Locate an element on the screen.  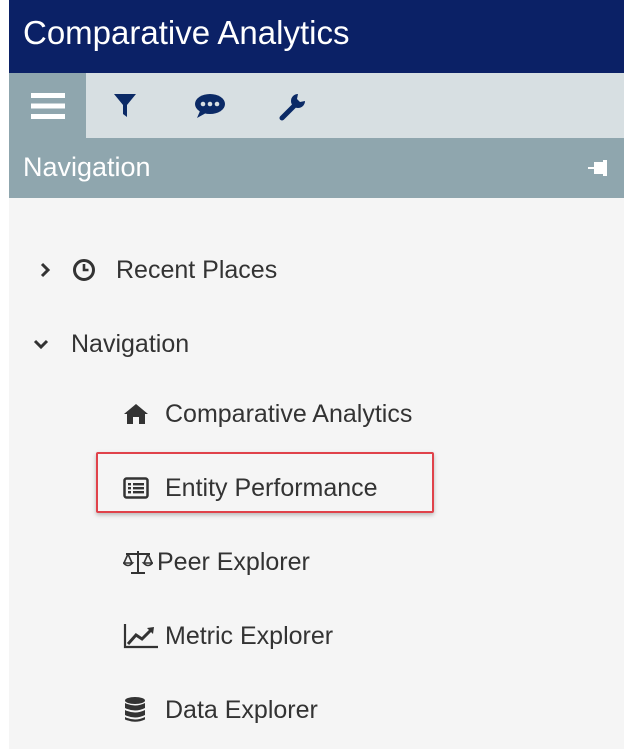
comments-button is located at coordinates (210, 105).